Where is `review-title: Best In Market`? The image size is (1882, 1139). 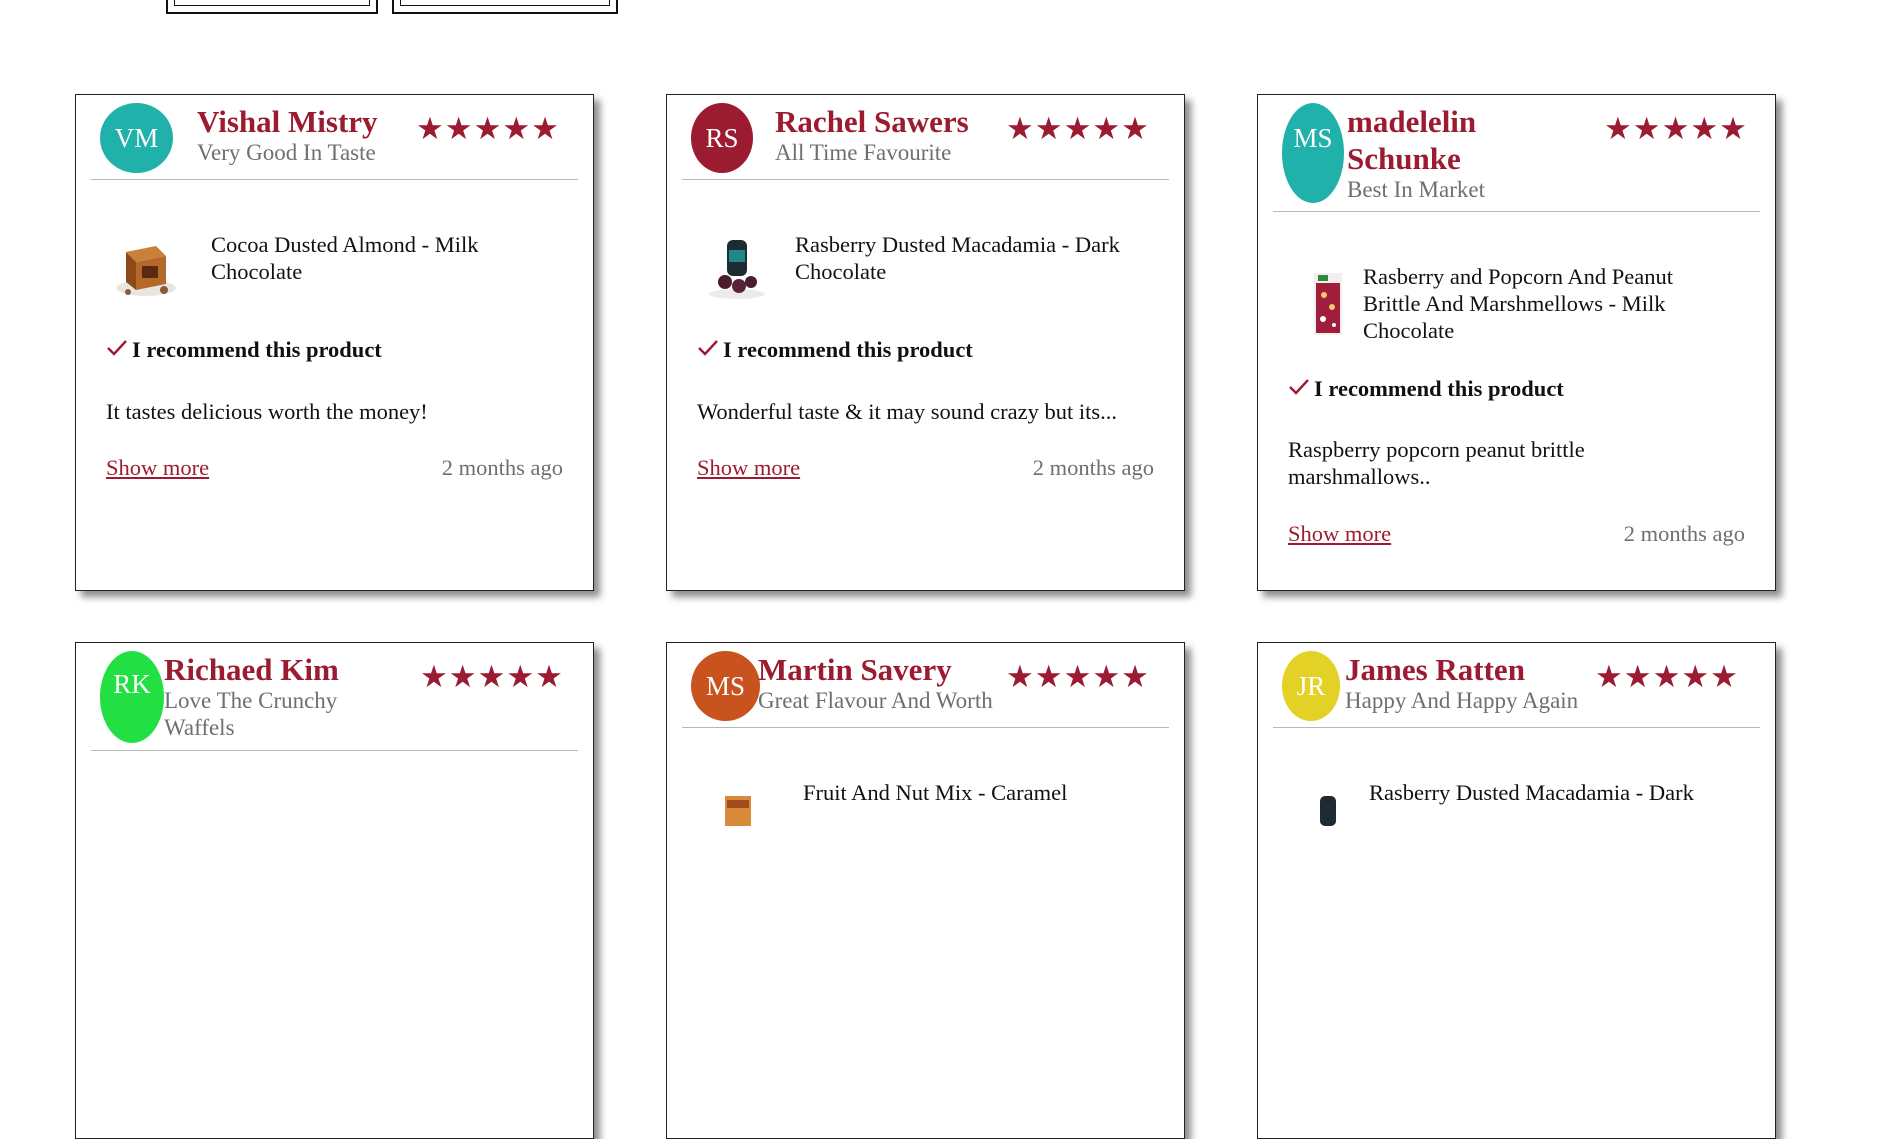 review-title: Best In Market is located at coordinates (1416, 189).